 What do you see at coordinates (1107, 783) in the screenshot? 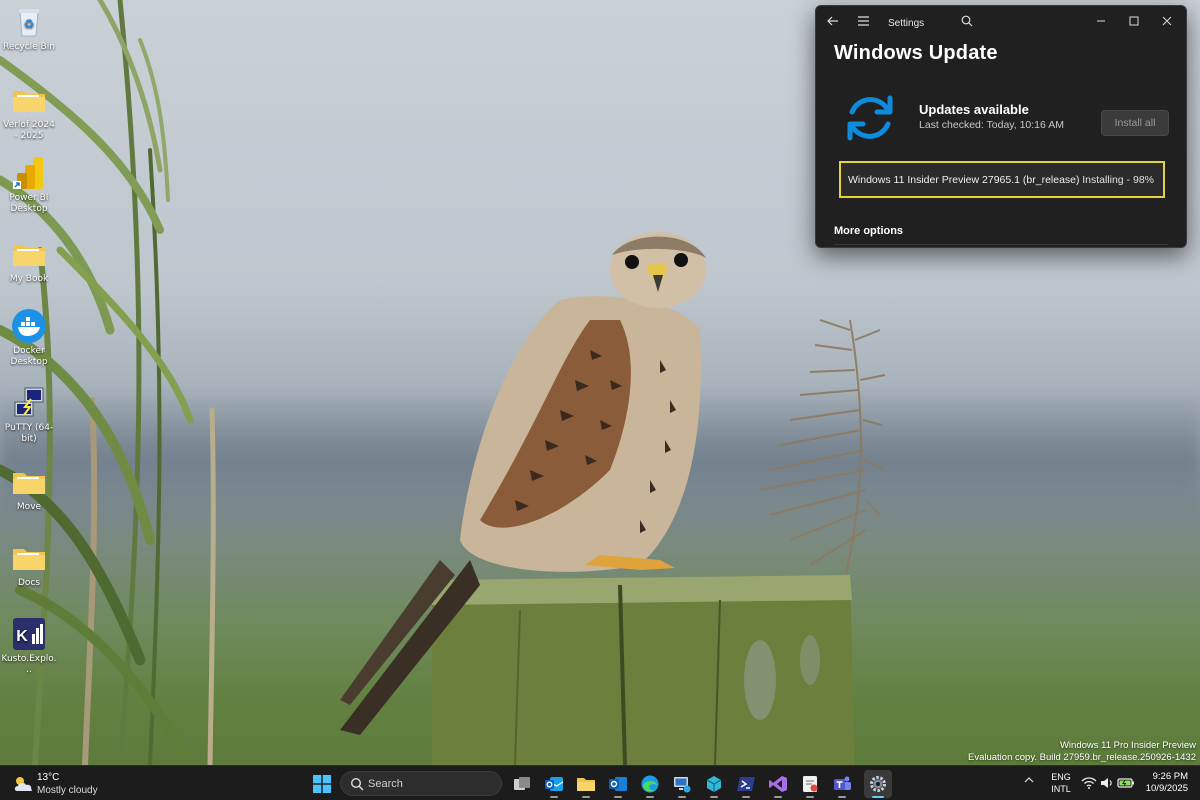
I see `volume-icon` at bounding box center [1107, 783].